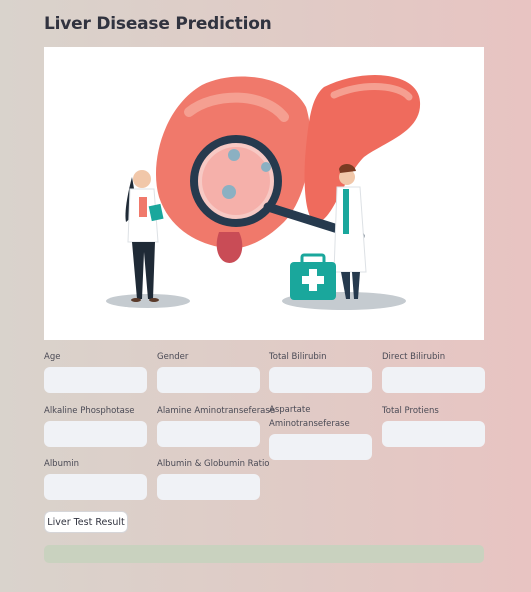 The image size is (531, 592). Describe the element at coordinates (264, 554) in the screenshot. I see `result-output-bar` at that location.